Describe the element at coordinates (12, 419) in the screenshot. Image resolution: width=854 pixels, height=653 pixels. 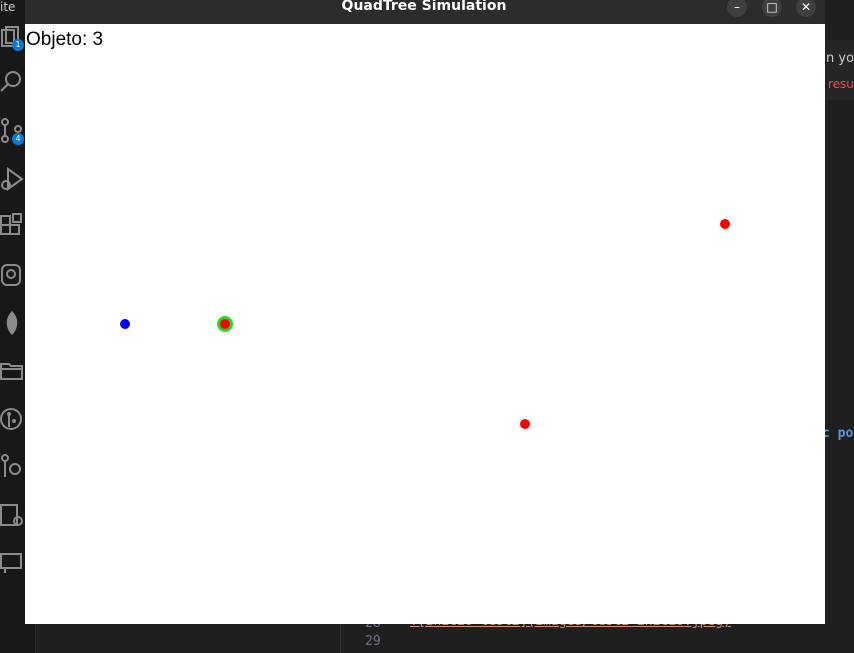
I see `git-graph-icon` at that location.